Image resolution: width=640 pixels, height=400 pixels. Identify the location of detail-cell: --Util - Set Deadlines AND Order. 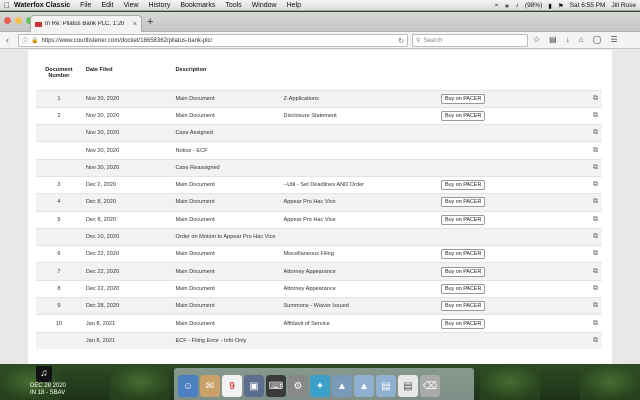
(358, 184).